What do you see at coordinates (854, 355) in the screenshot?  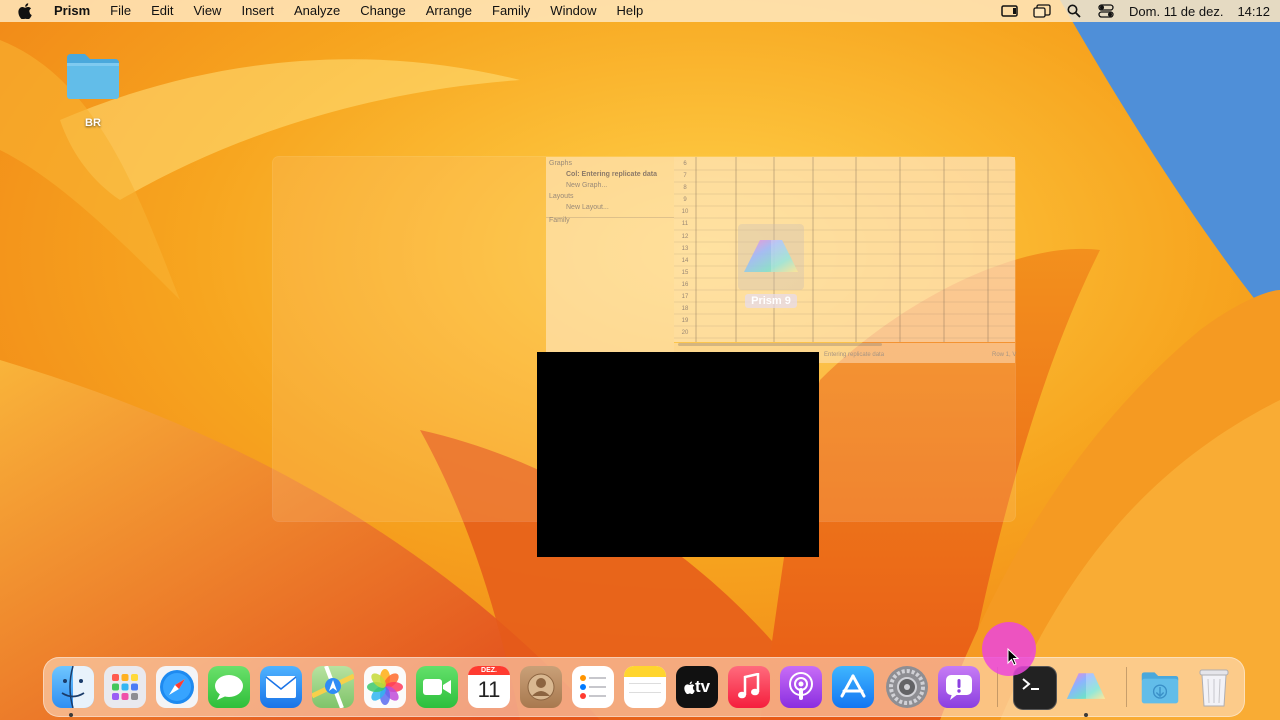 I see `status-bar-text: Entering replicate data` at bounding box center [854, 355].